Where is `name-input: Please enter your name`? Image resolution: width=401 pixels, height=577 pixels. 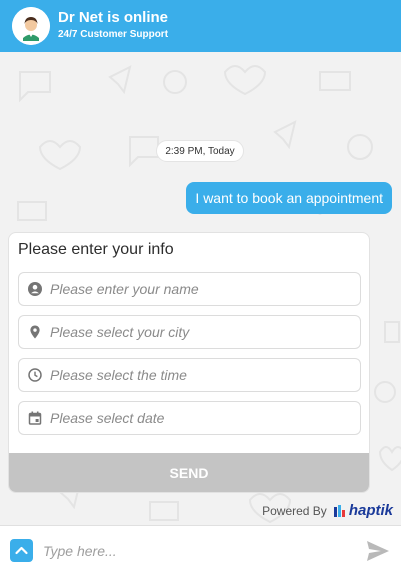 name-input: Please enter your name is located at coordinates (189, 289).